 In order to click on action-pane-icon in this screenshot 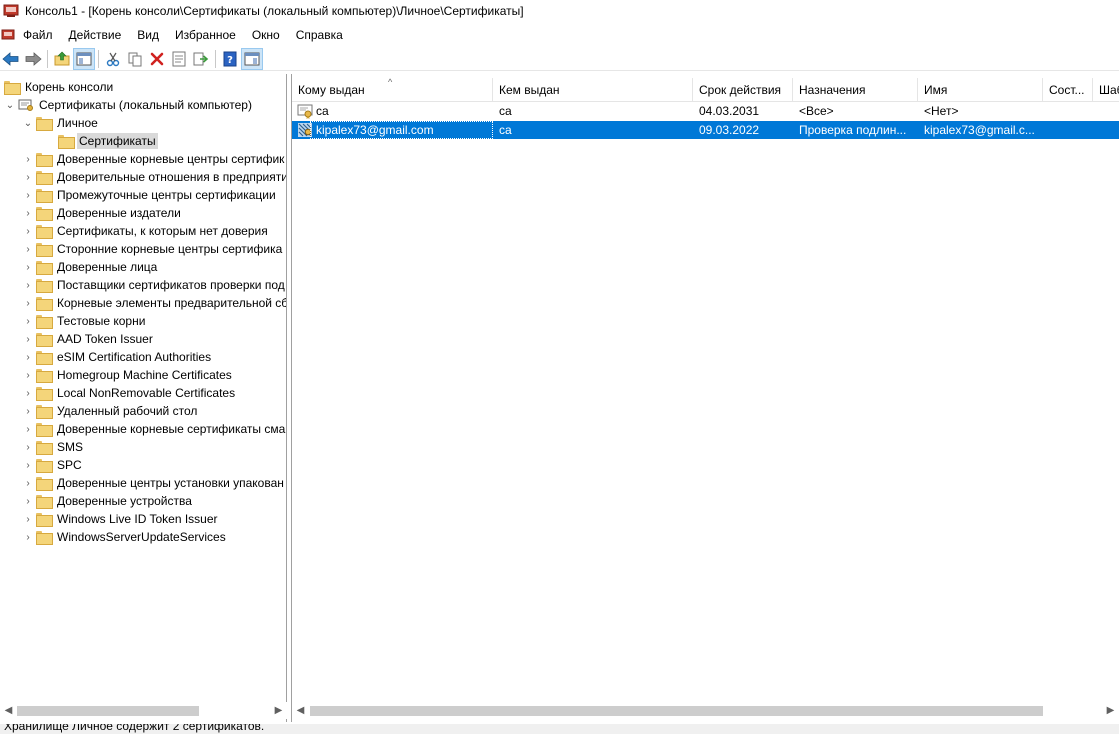, I will do `click(252, 58)`.